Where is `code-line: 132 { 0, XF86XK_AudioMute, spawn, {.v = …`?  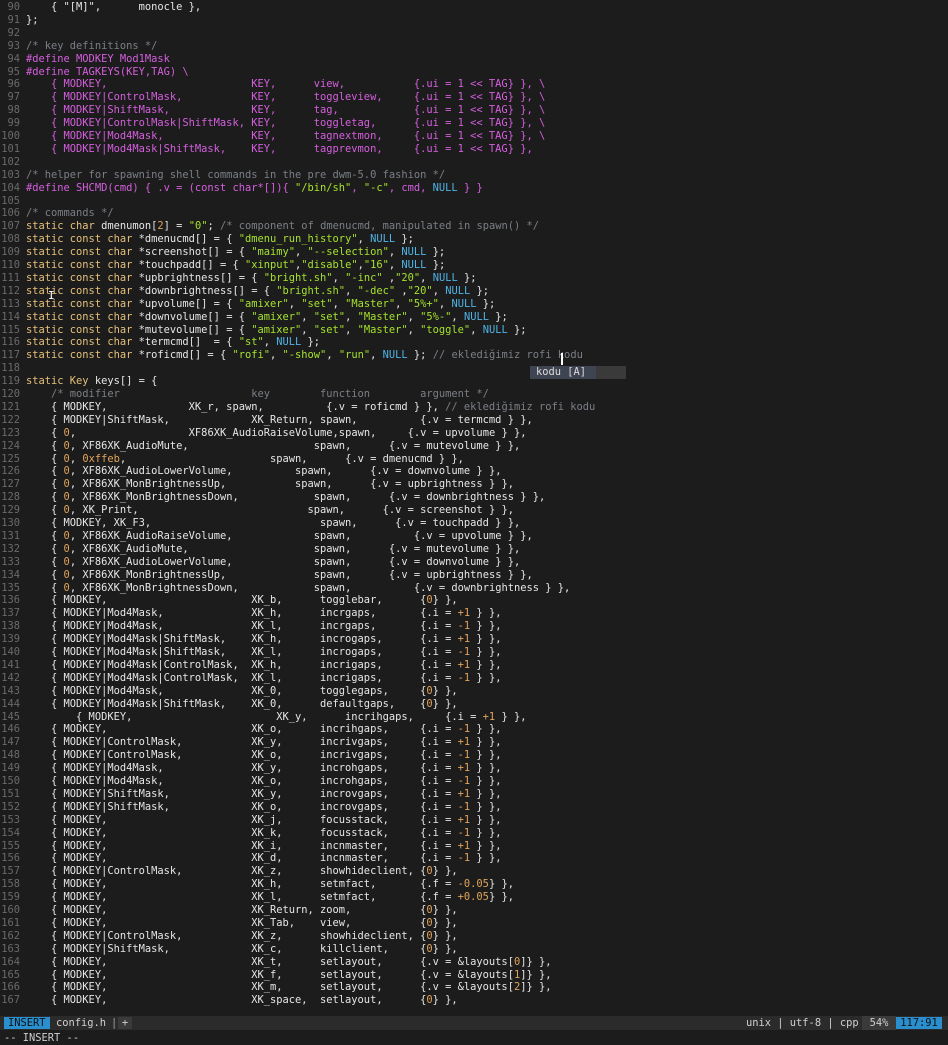 code-line: 132 { 0, XF86XK_AudioMute, spawn, {.v = … is located at coordinates (474, 549).